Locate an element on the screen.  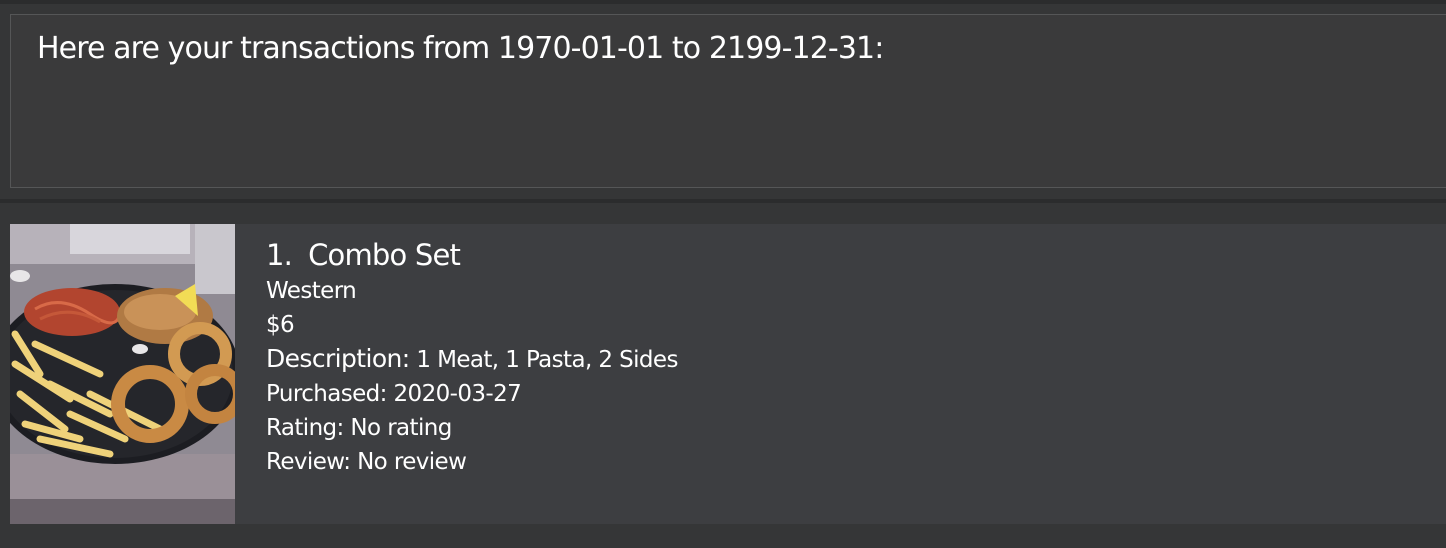
transaction-description: Description: 1 Meat, 1 Pasta, 2 Sides is located at coordinates (472, 359).